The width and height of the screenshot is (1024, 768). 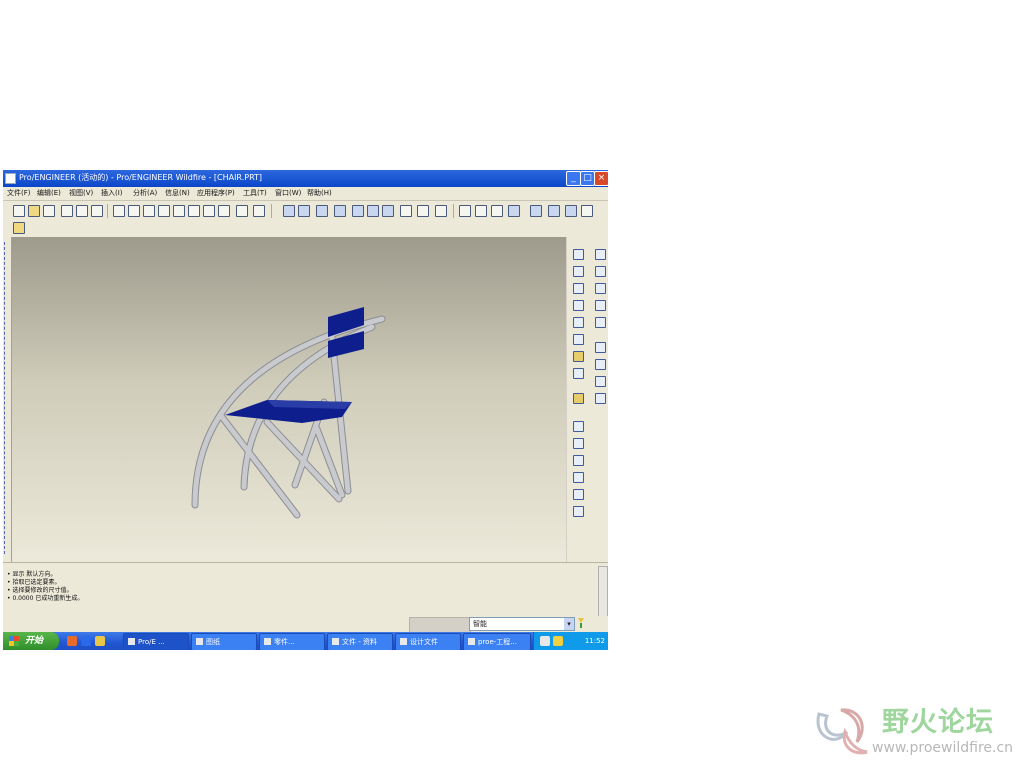 What do you see at coordinates (242, 211) in the screenshot?
I see `datum-plane-icon` at bounding box center [242, 211].